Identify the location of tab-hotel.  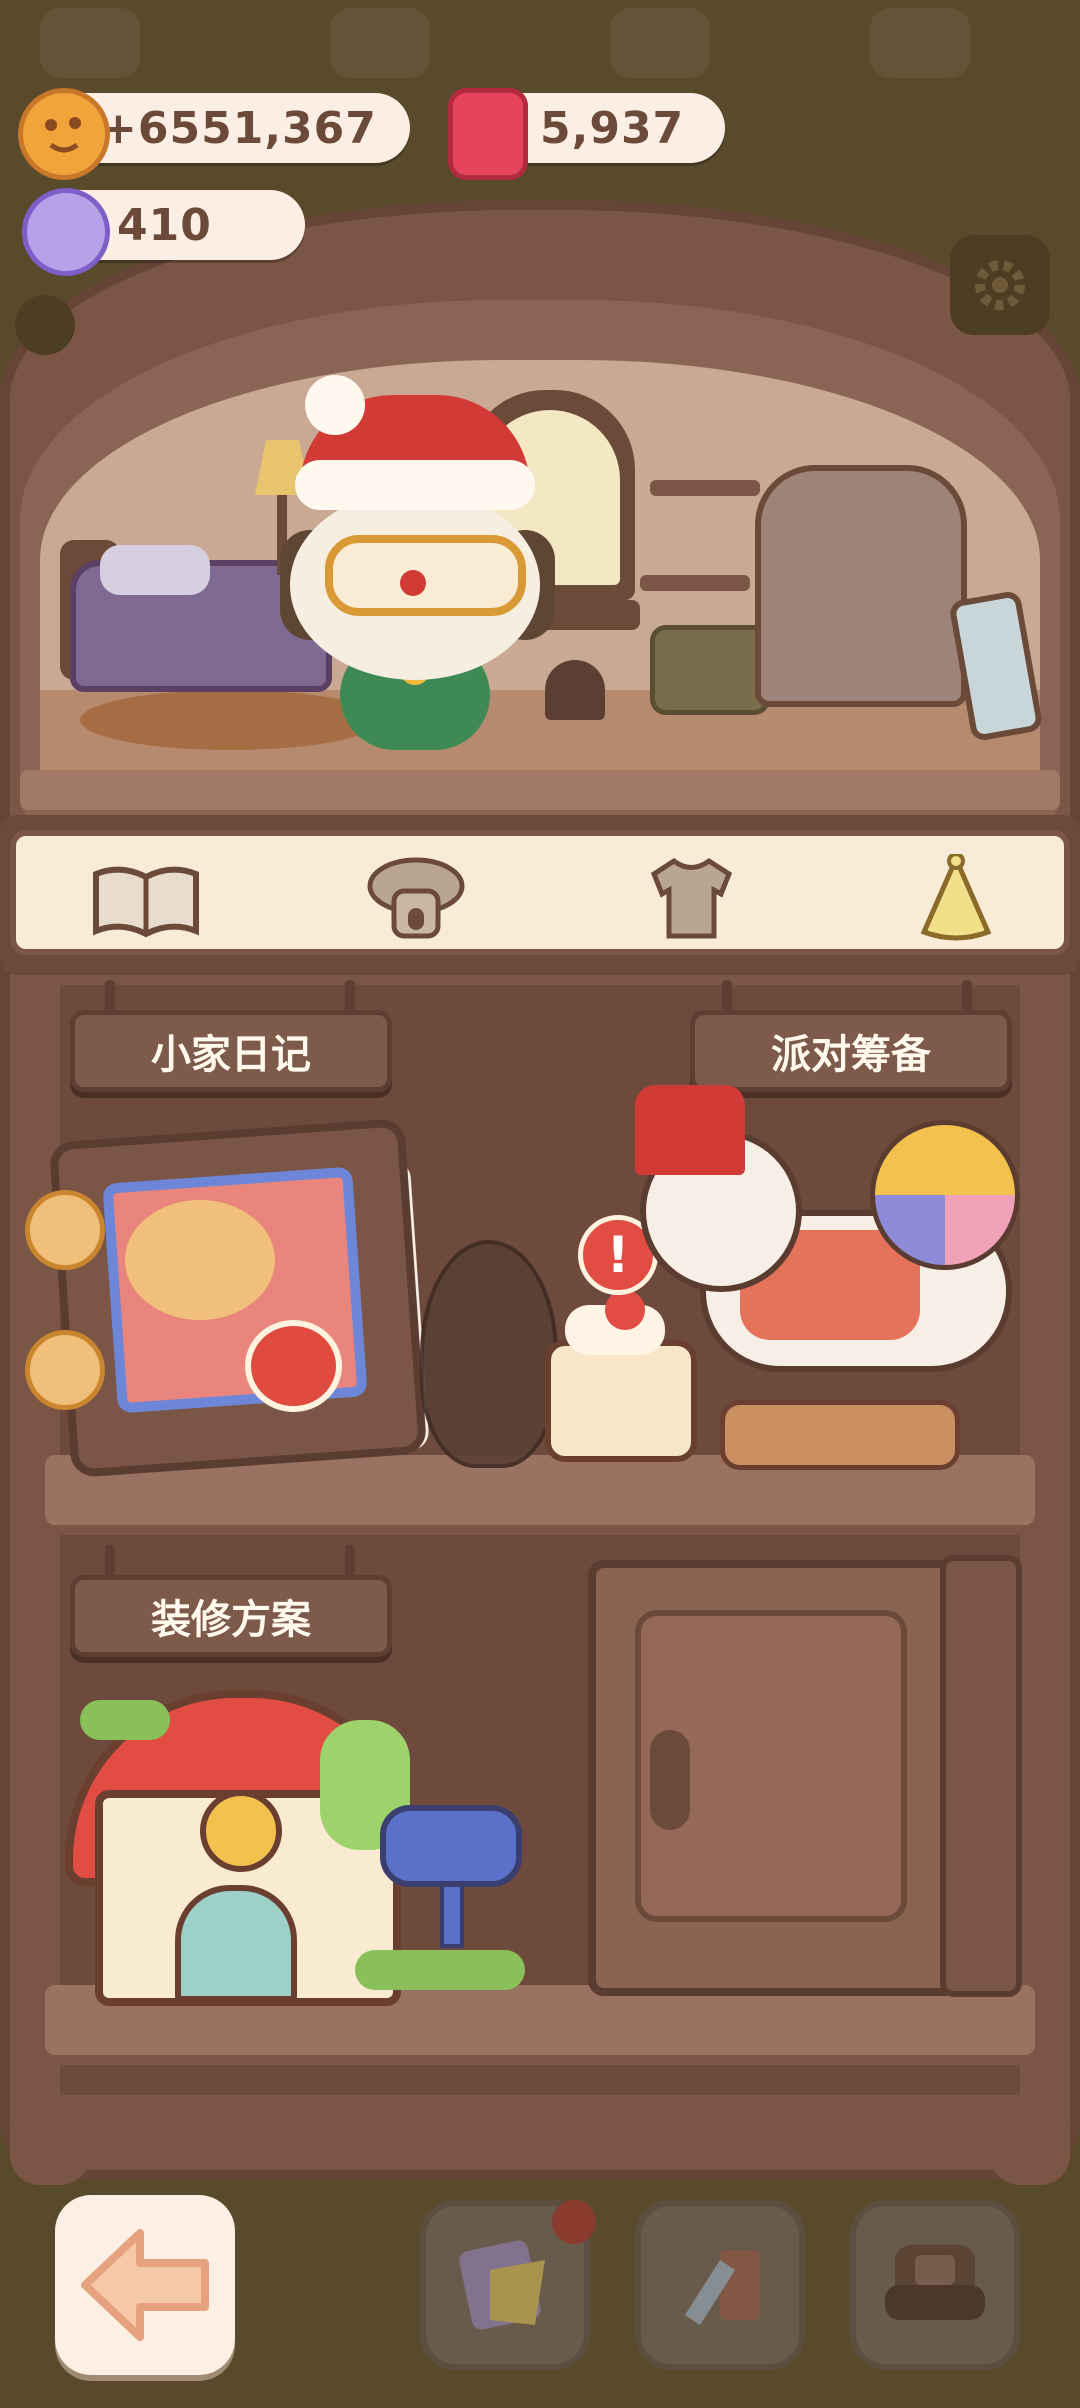
(416, 898).